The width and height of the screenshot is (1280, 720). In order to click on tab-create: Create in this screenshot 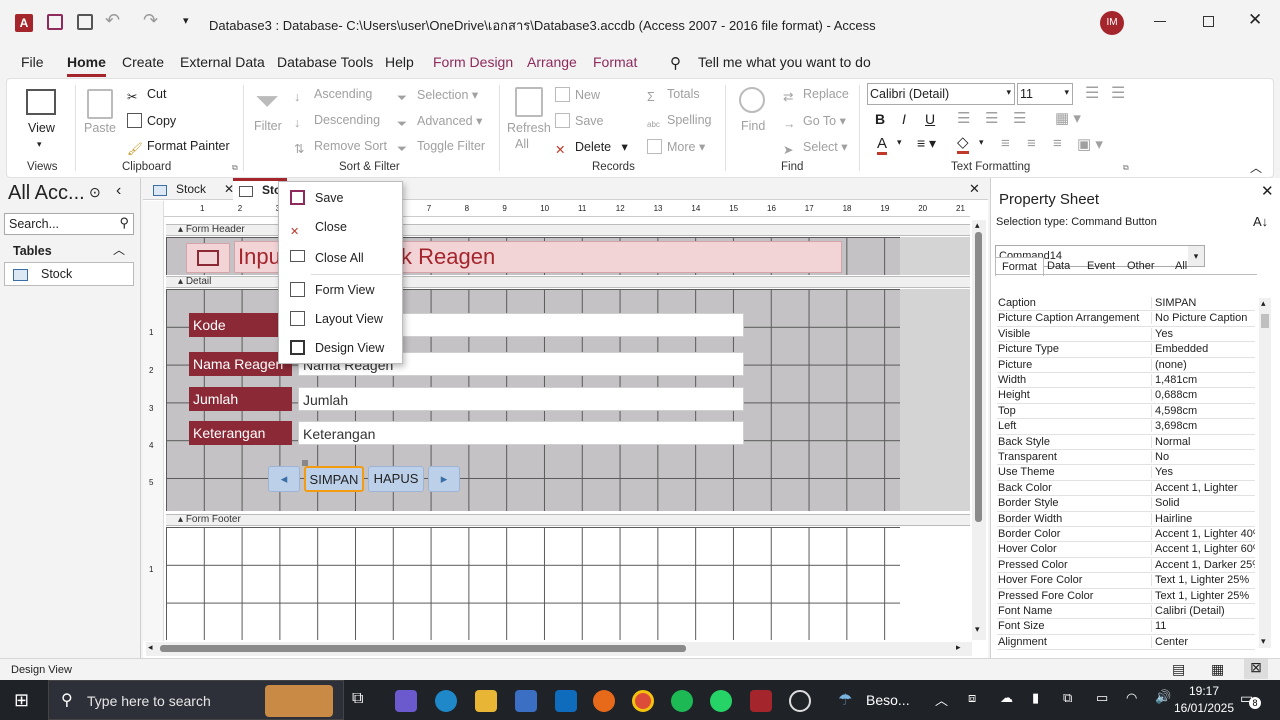, I will do `click(143, 62)`.